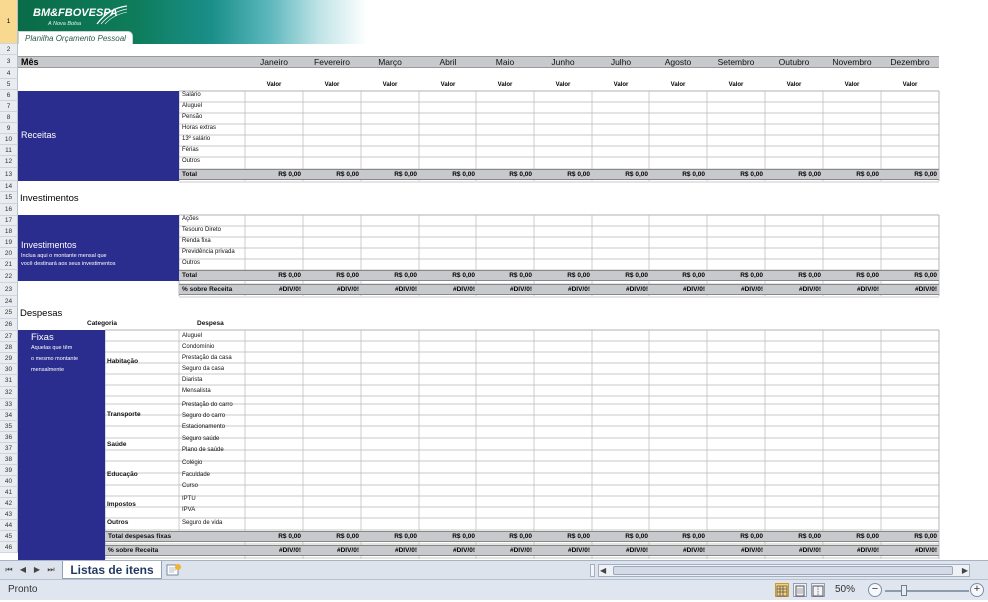 The height and width of the screenshot is (602, 988). Describe the element at coordinates (210, 323) in the screenshot. I see `despesa-header: Despesa` at that location.